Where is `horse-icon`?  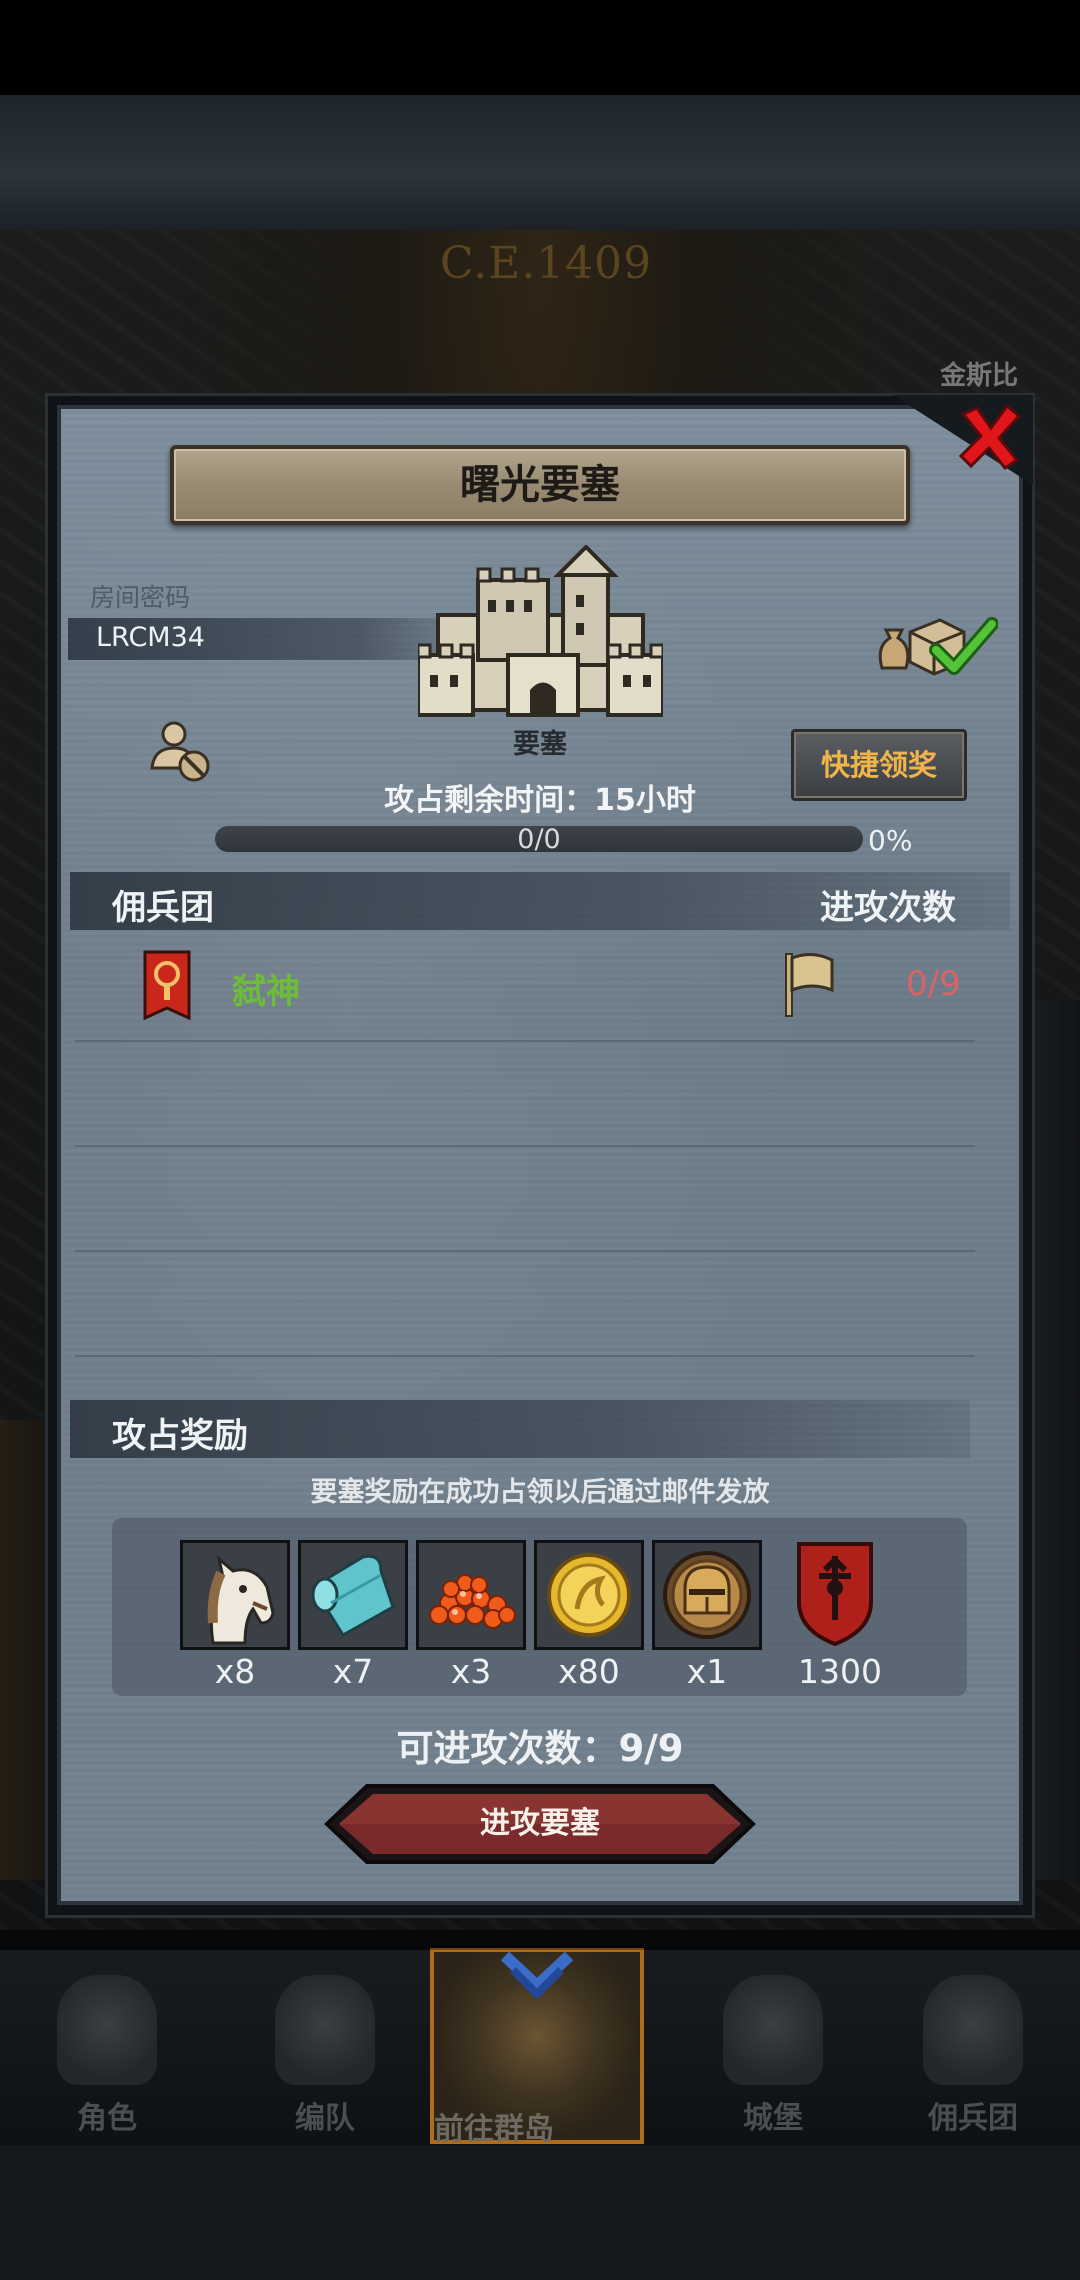
horse-icon is located at coordinates (235, 1595).